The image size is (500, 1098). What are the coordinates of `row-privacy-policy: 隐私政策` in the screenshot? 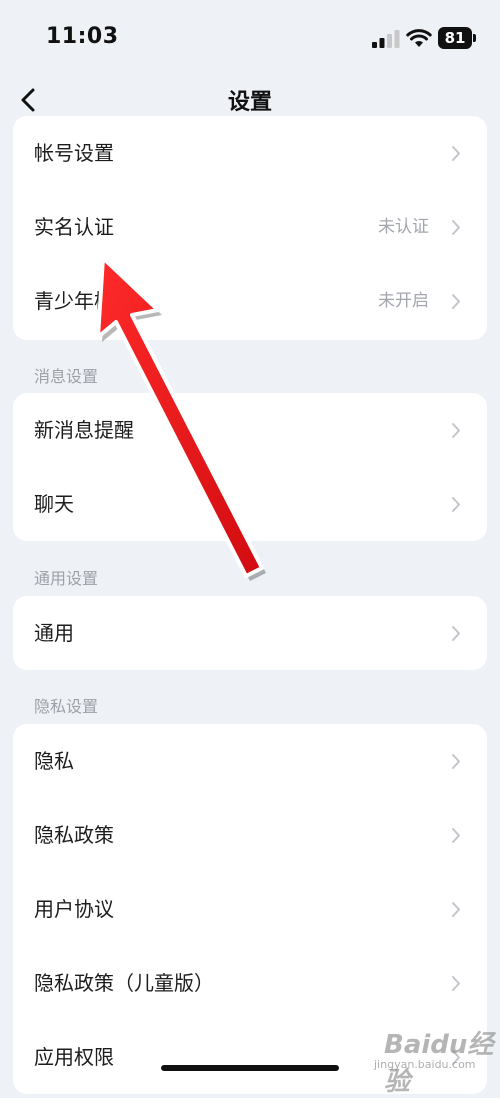 It's located at (250, 835).